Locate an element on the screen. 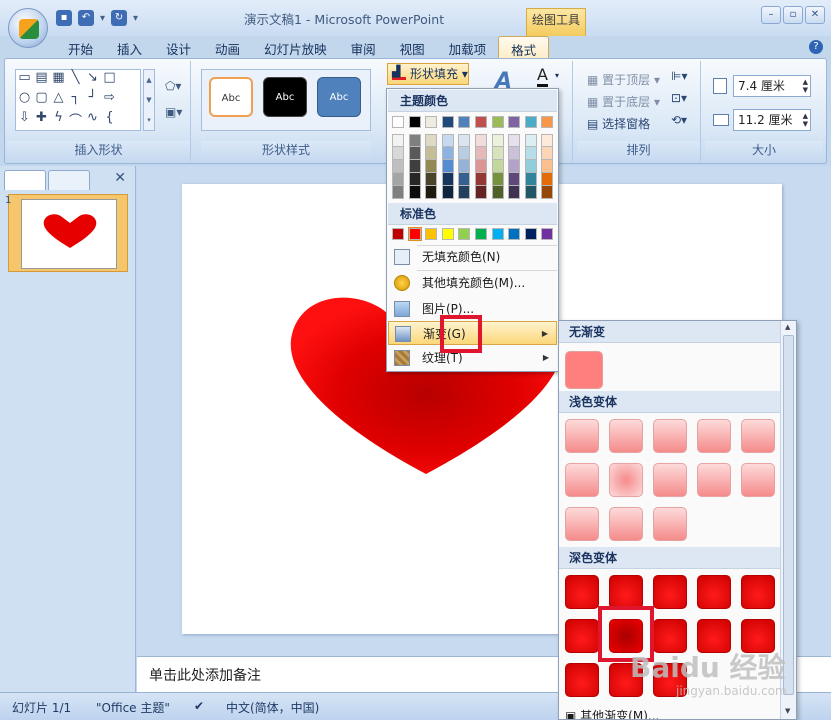 The height and width of the screenshot is (720, 831). slides-tab is located at coordinates (25, 180).